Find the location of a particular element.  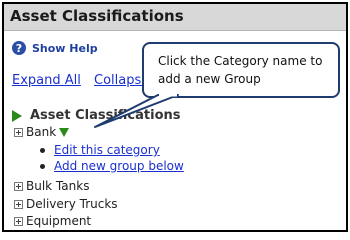

tree-item-delivery-trucks: Delivery Trucks is located at coordinates (66, 204).